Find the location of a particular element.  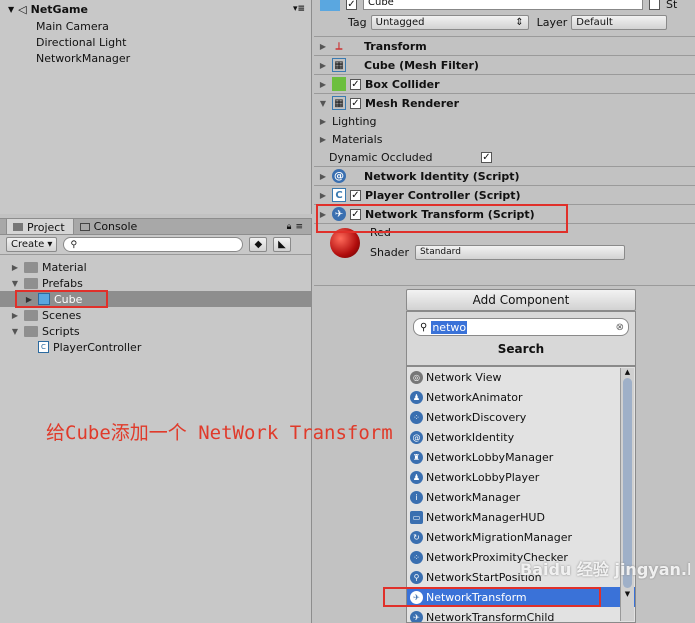

layer-dropdown: Default is located at coordinates (619, 22).